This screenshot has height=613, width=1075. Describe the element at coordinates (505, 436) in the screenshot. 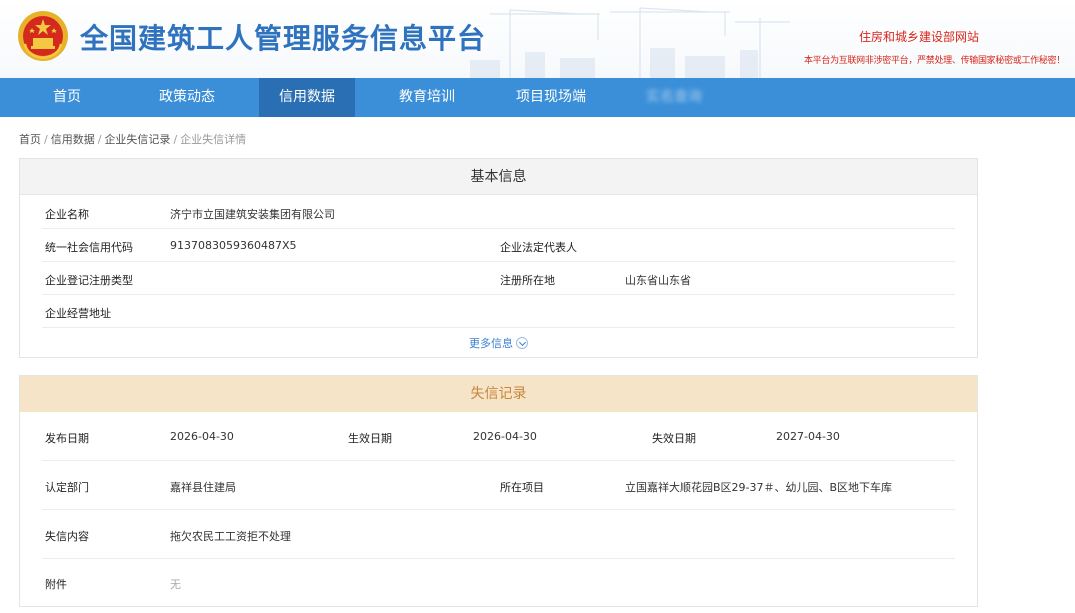

I see `effective-date-value: 2026-04-30` at that location.